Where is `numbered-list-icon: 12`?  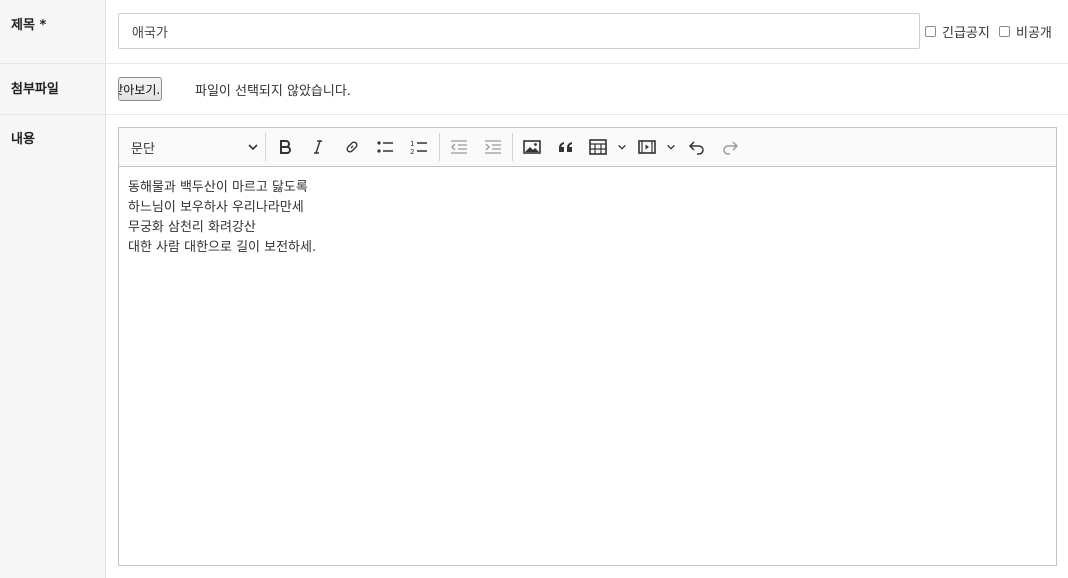
numbered-list-icon: 12 is located at coordinates (418, 147).